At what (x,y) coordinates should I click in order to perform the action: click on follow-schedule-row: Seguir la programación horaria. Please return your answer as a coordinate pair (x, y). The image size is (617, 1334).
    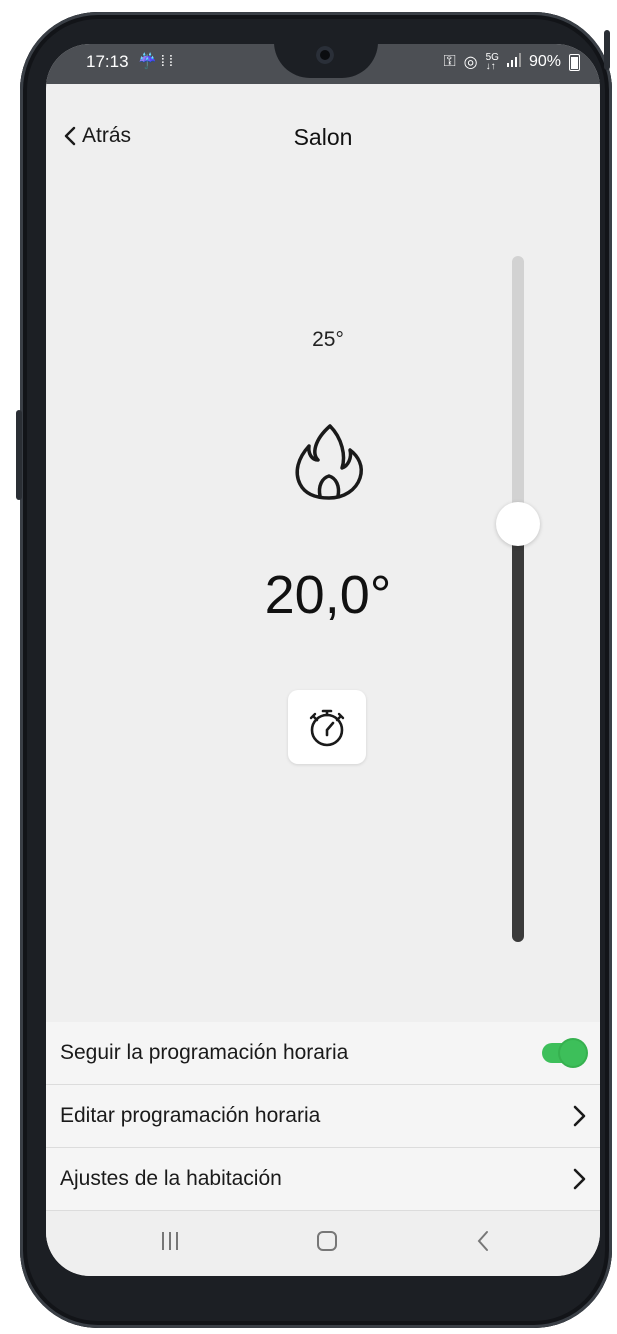
    Looking at the image, I should click on (323, 1053).